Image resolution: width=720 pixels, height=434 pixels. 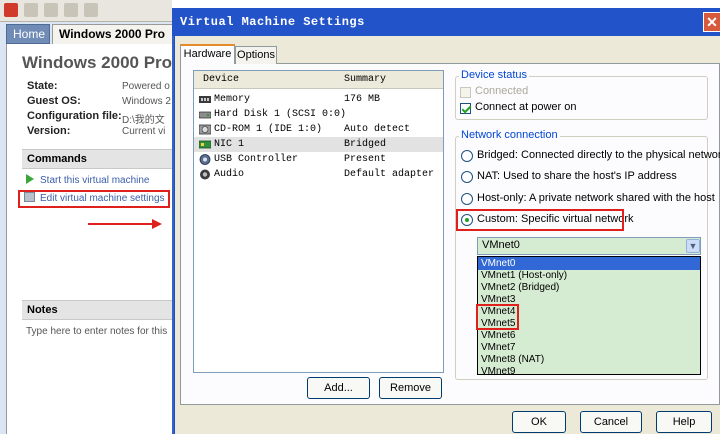 What do you see at coordinates (96, 331) in the screenshot?
I see `notes-input: Type here to enter notes for this` at bounding box center [96, 331].